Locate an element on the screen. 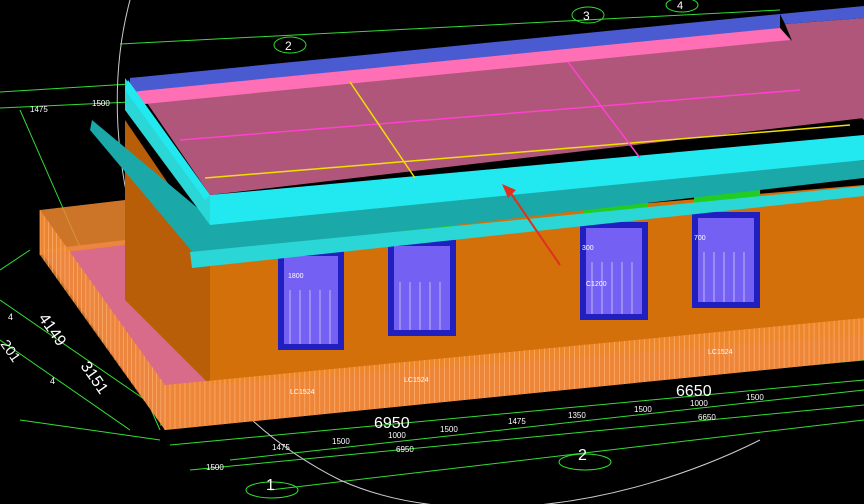 This screenshot has height=504, width=864. svg-text: 700 is located at coordinates (700, 238).